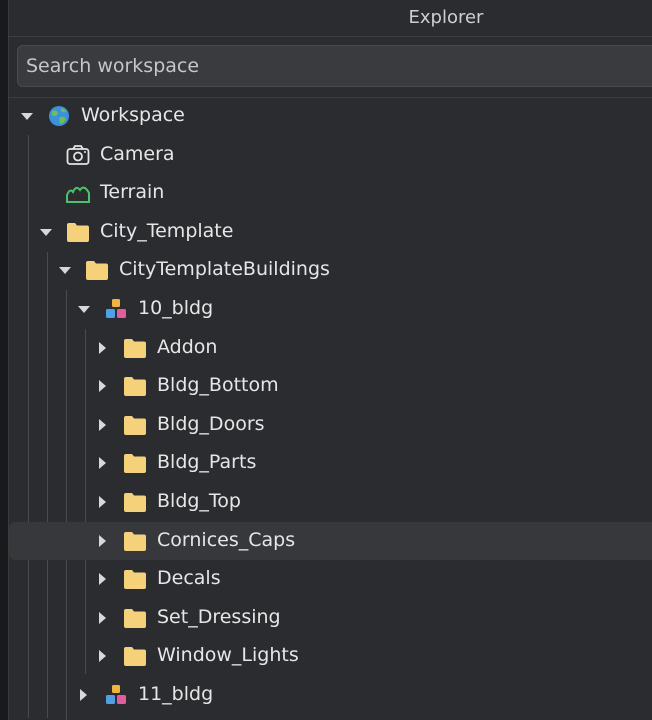 This screenshot has width=652, height=720. Describe the element at coordinates (211, 423) in the screenshot. I see `tree-item-label: Bldg_Doors` at that location.